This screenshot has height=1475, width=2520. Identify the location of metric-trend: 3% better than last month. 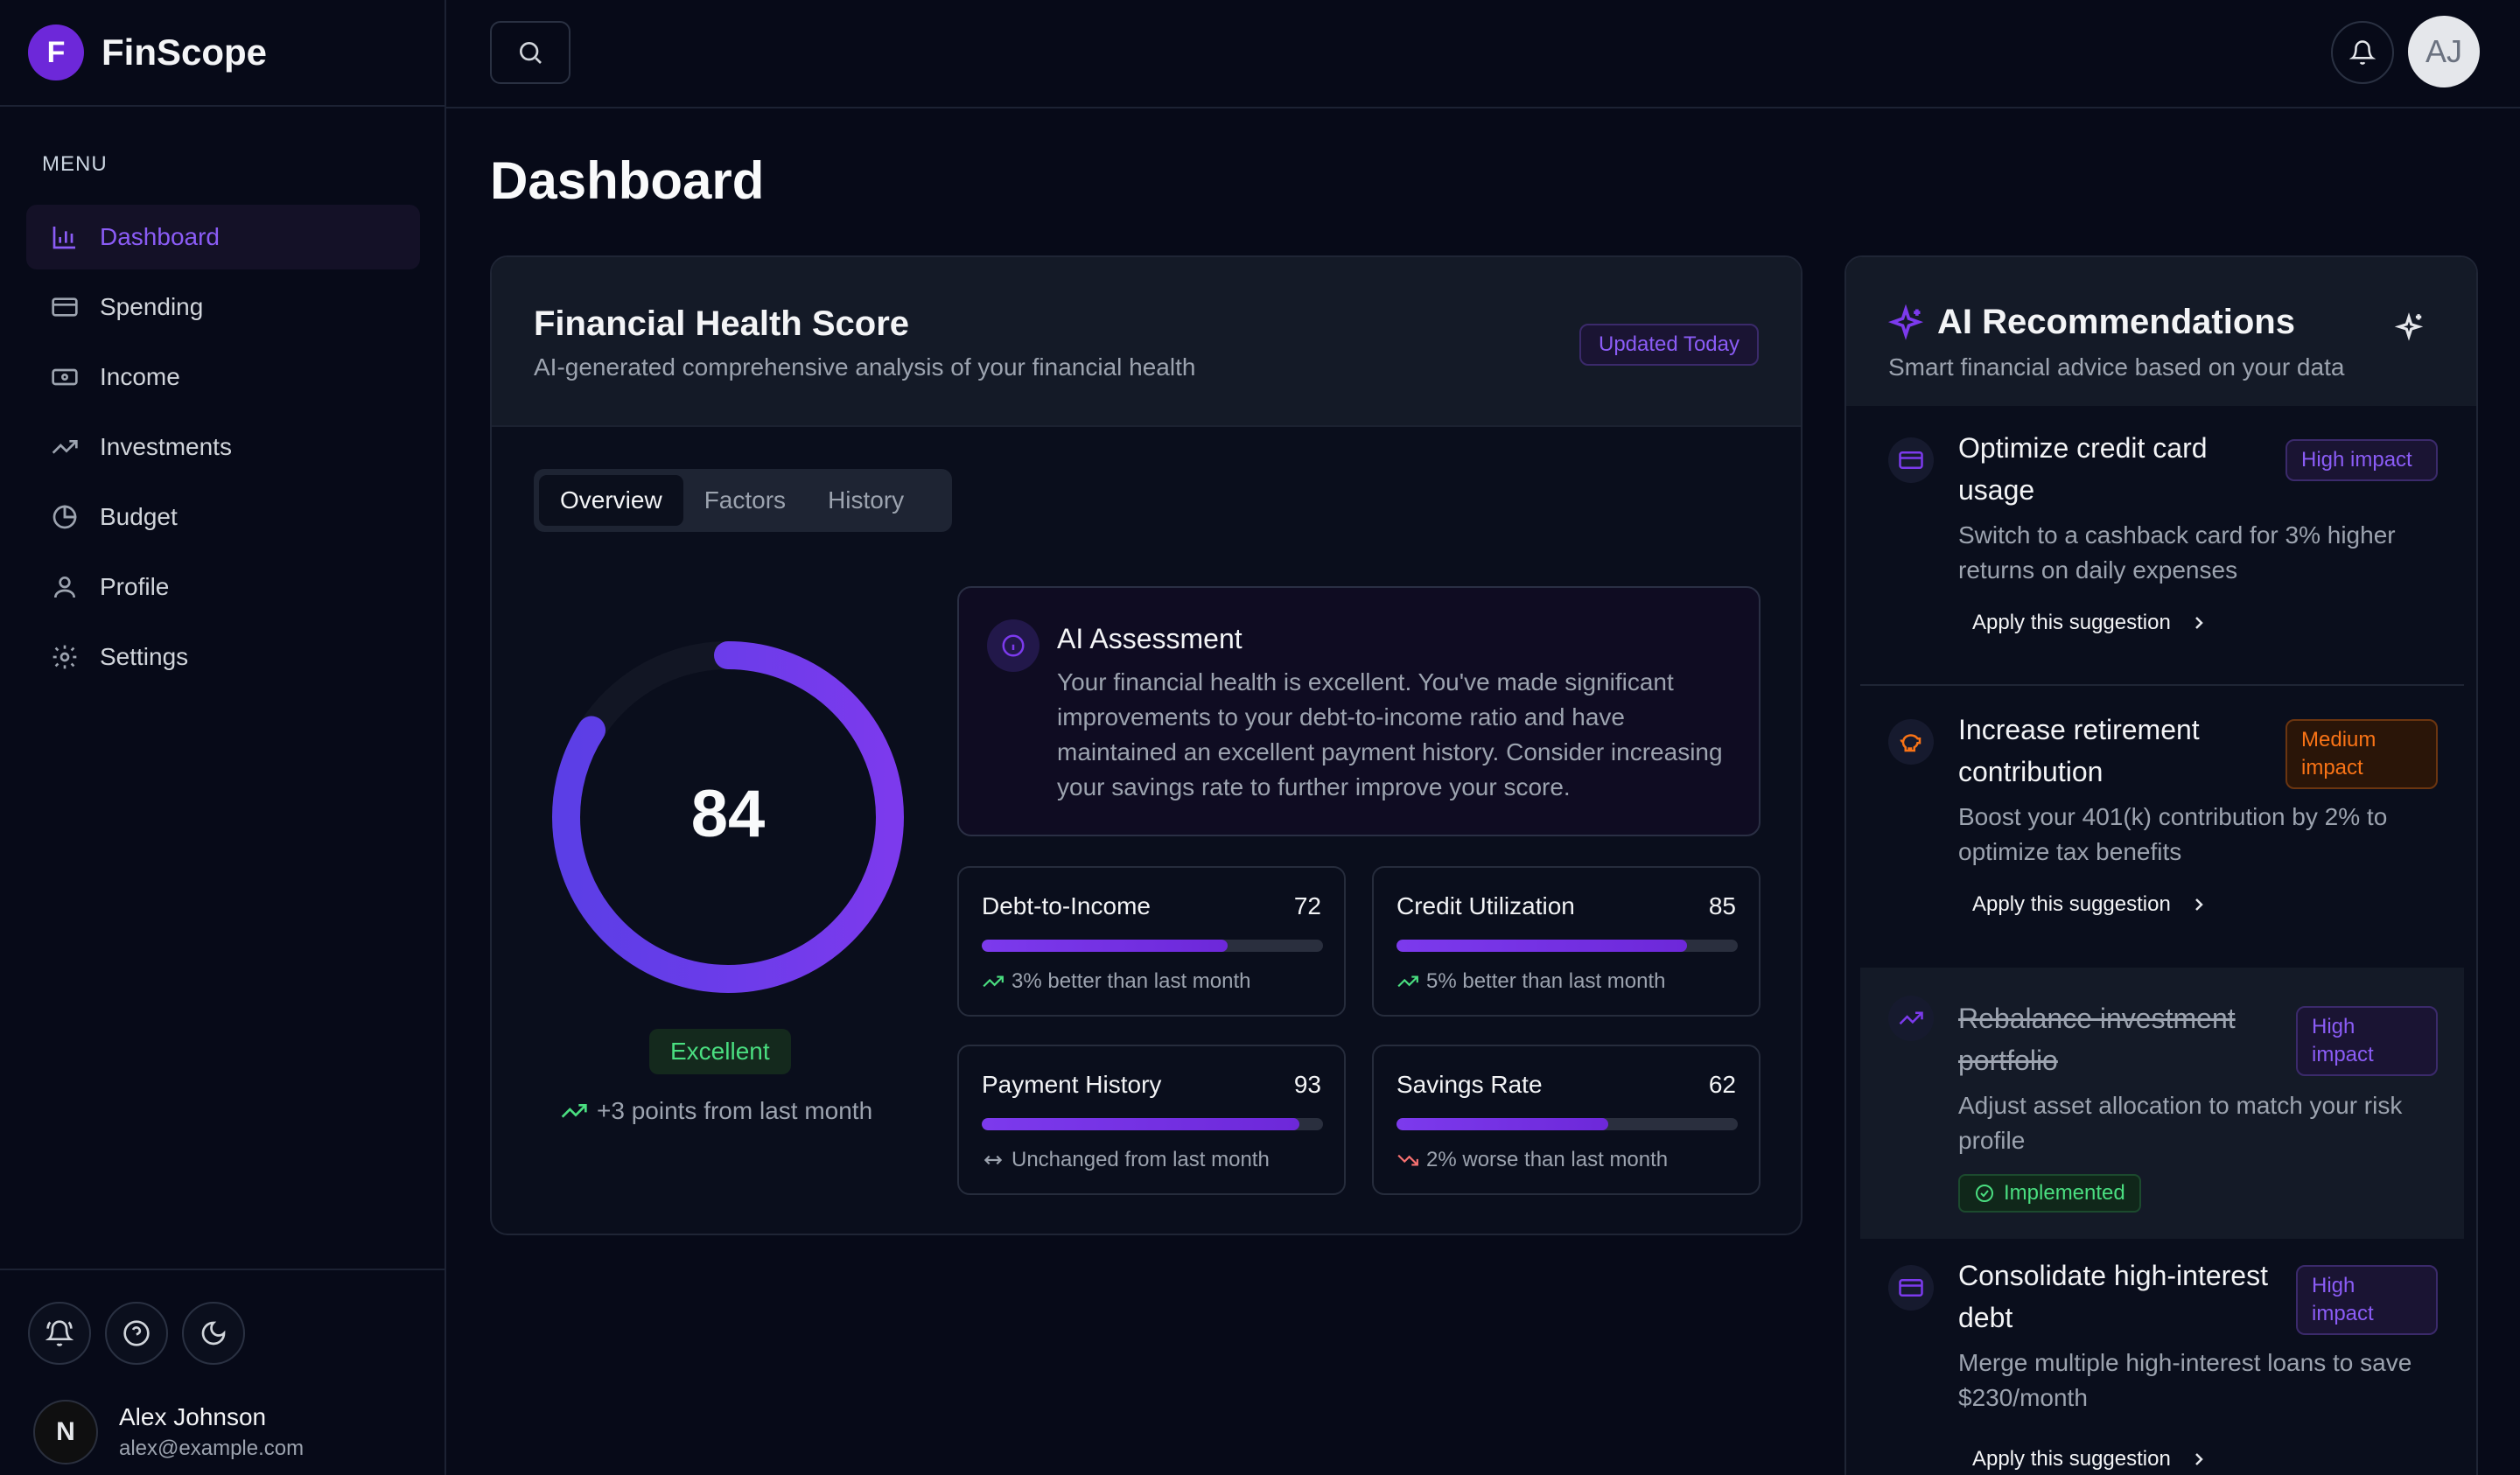
(1116, 981).